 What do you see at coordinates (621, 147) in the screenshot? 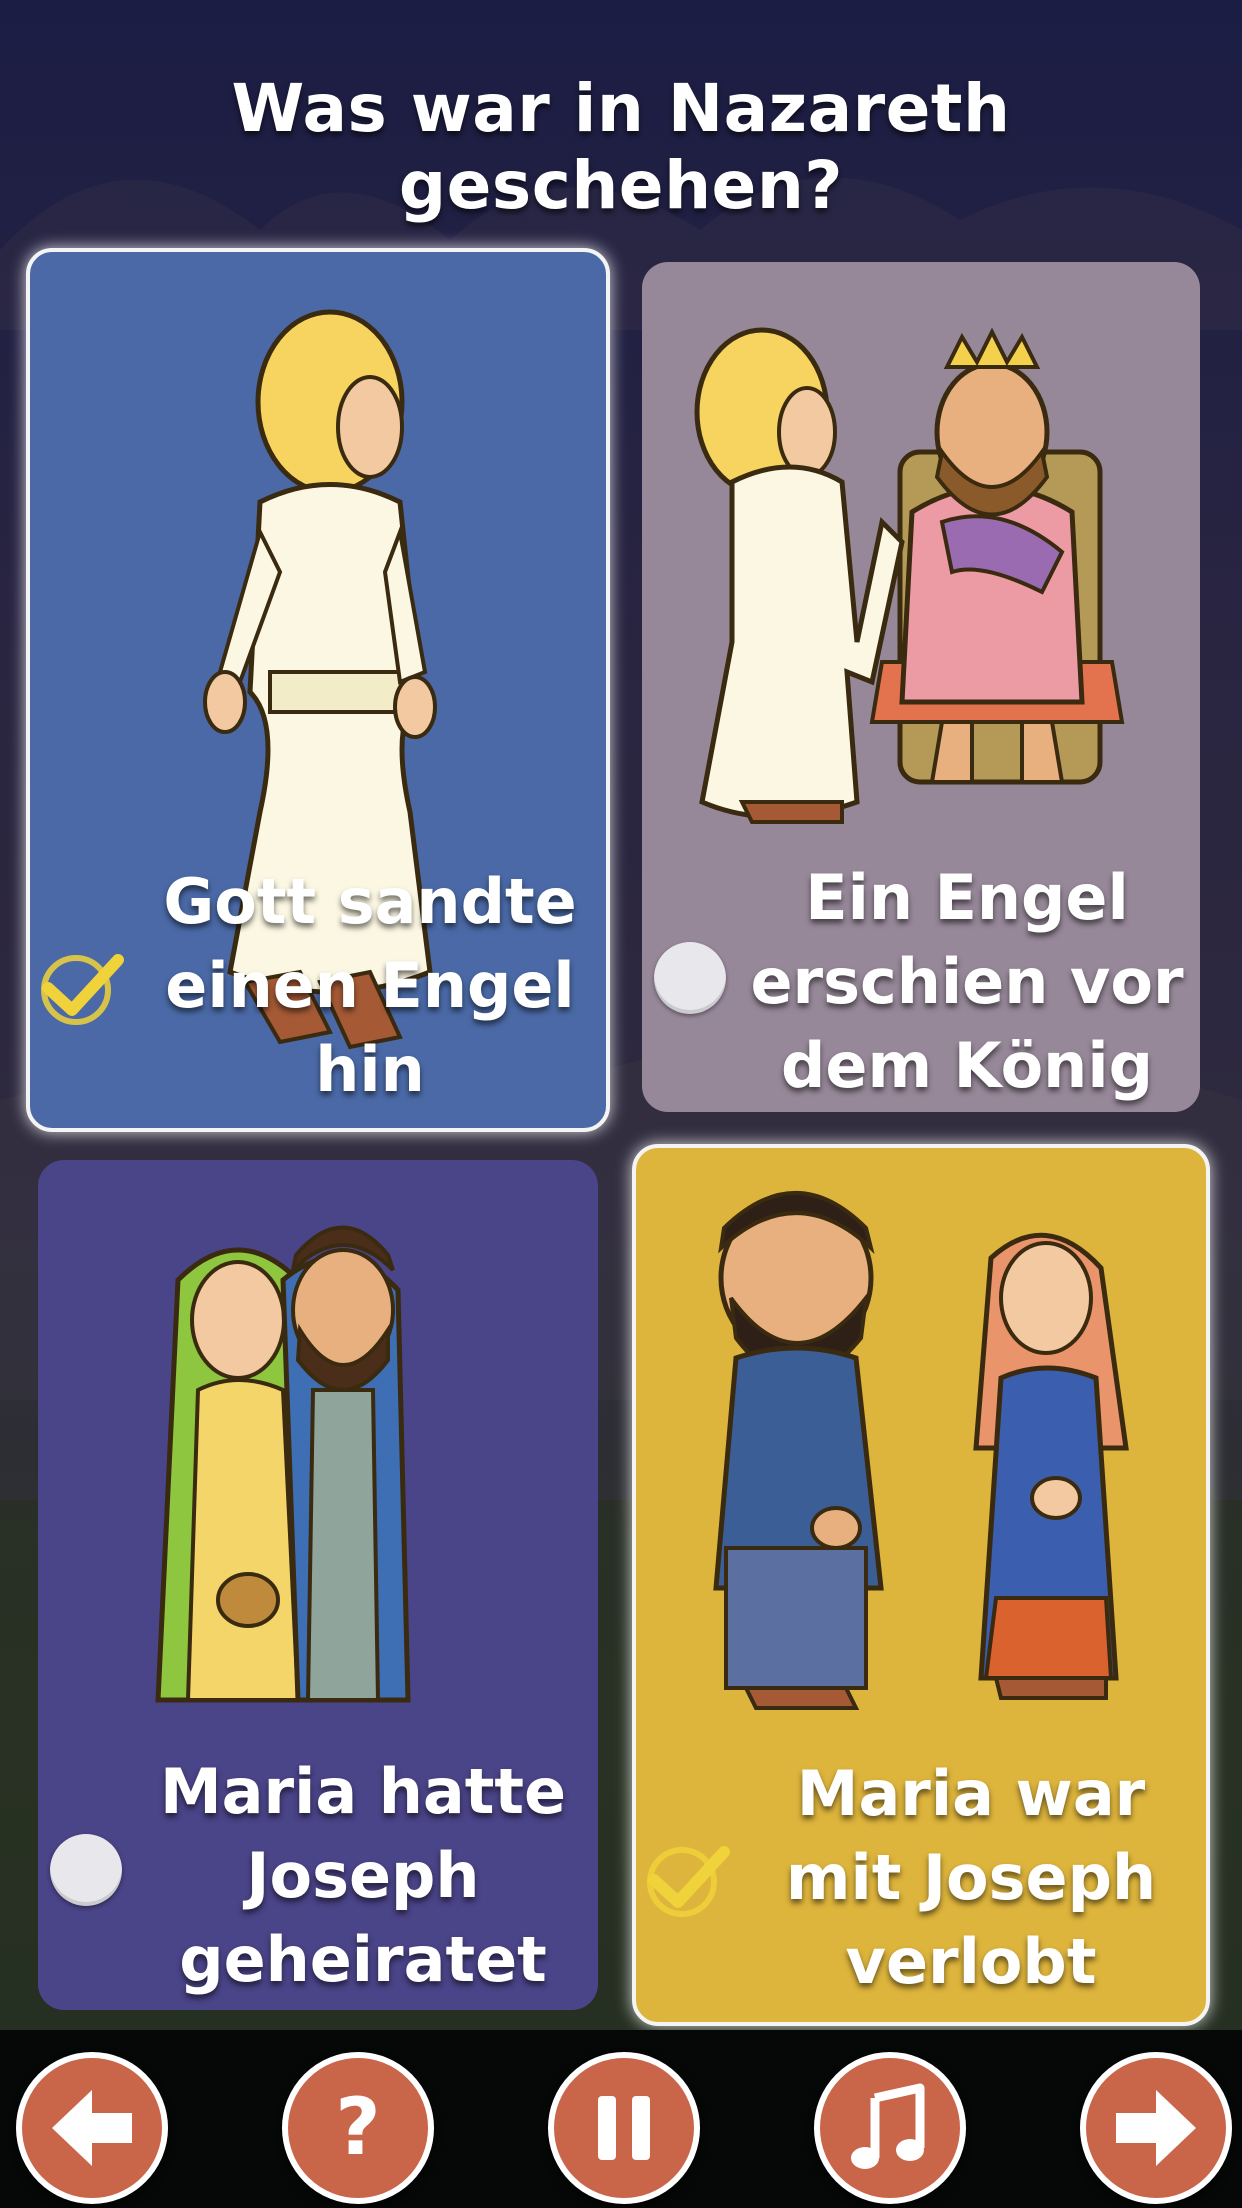
I see `question-title: Was war in Nazareth geschehen?` at bounding box center [621, 147].